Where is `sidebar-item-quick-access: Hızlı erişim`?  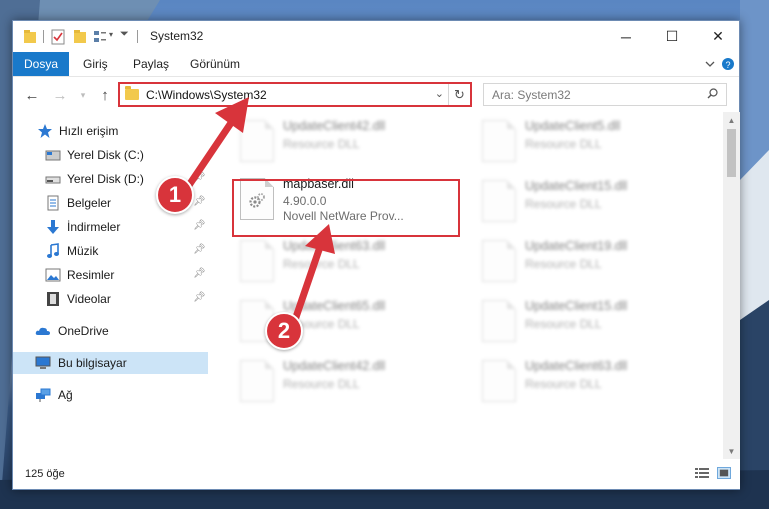
sidebar-item-quick-access: Hızlı erişim is located at coordinates (110, 131).